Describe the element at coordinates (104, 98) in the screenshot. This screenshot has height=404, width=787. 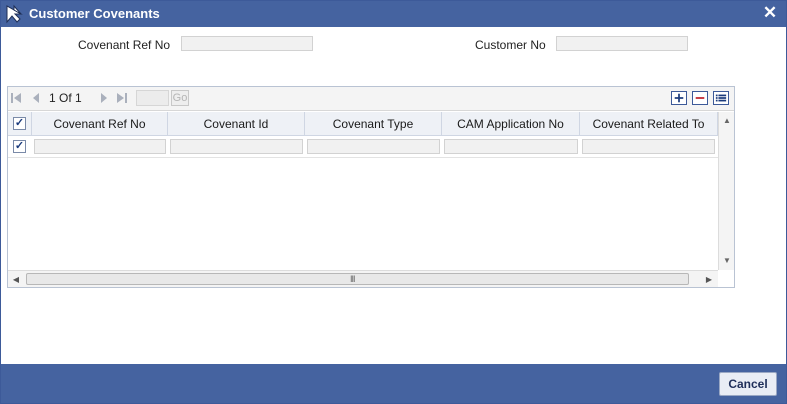
I see `next-page-icon` at that location.